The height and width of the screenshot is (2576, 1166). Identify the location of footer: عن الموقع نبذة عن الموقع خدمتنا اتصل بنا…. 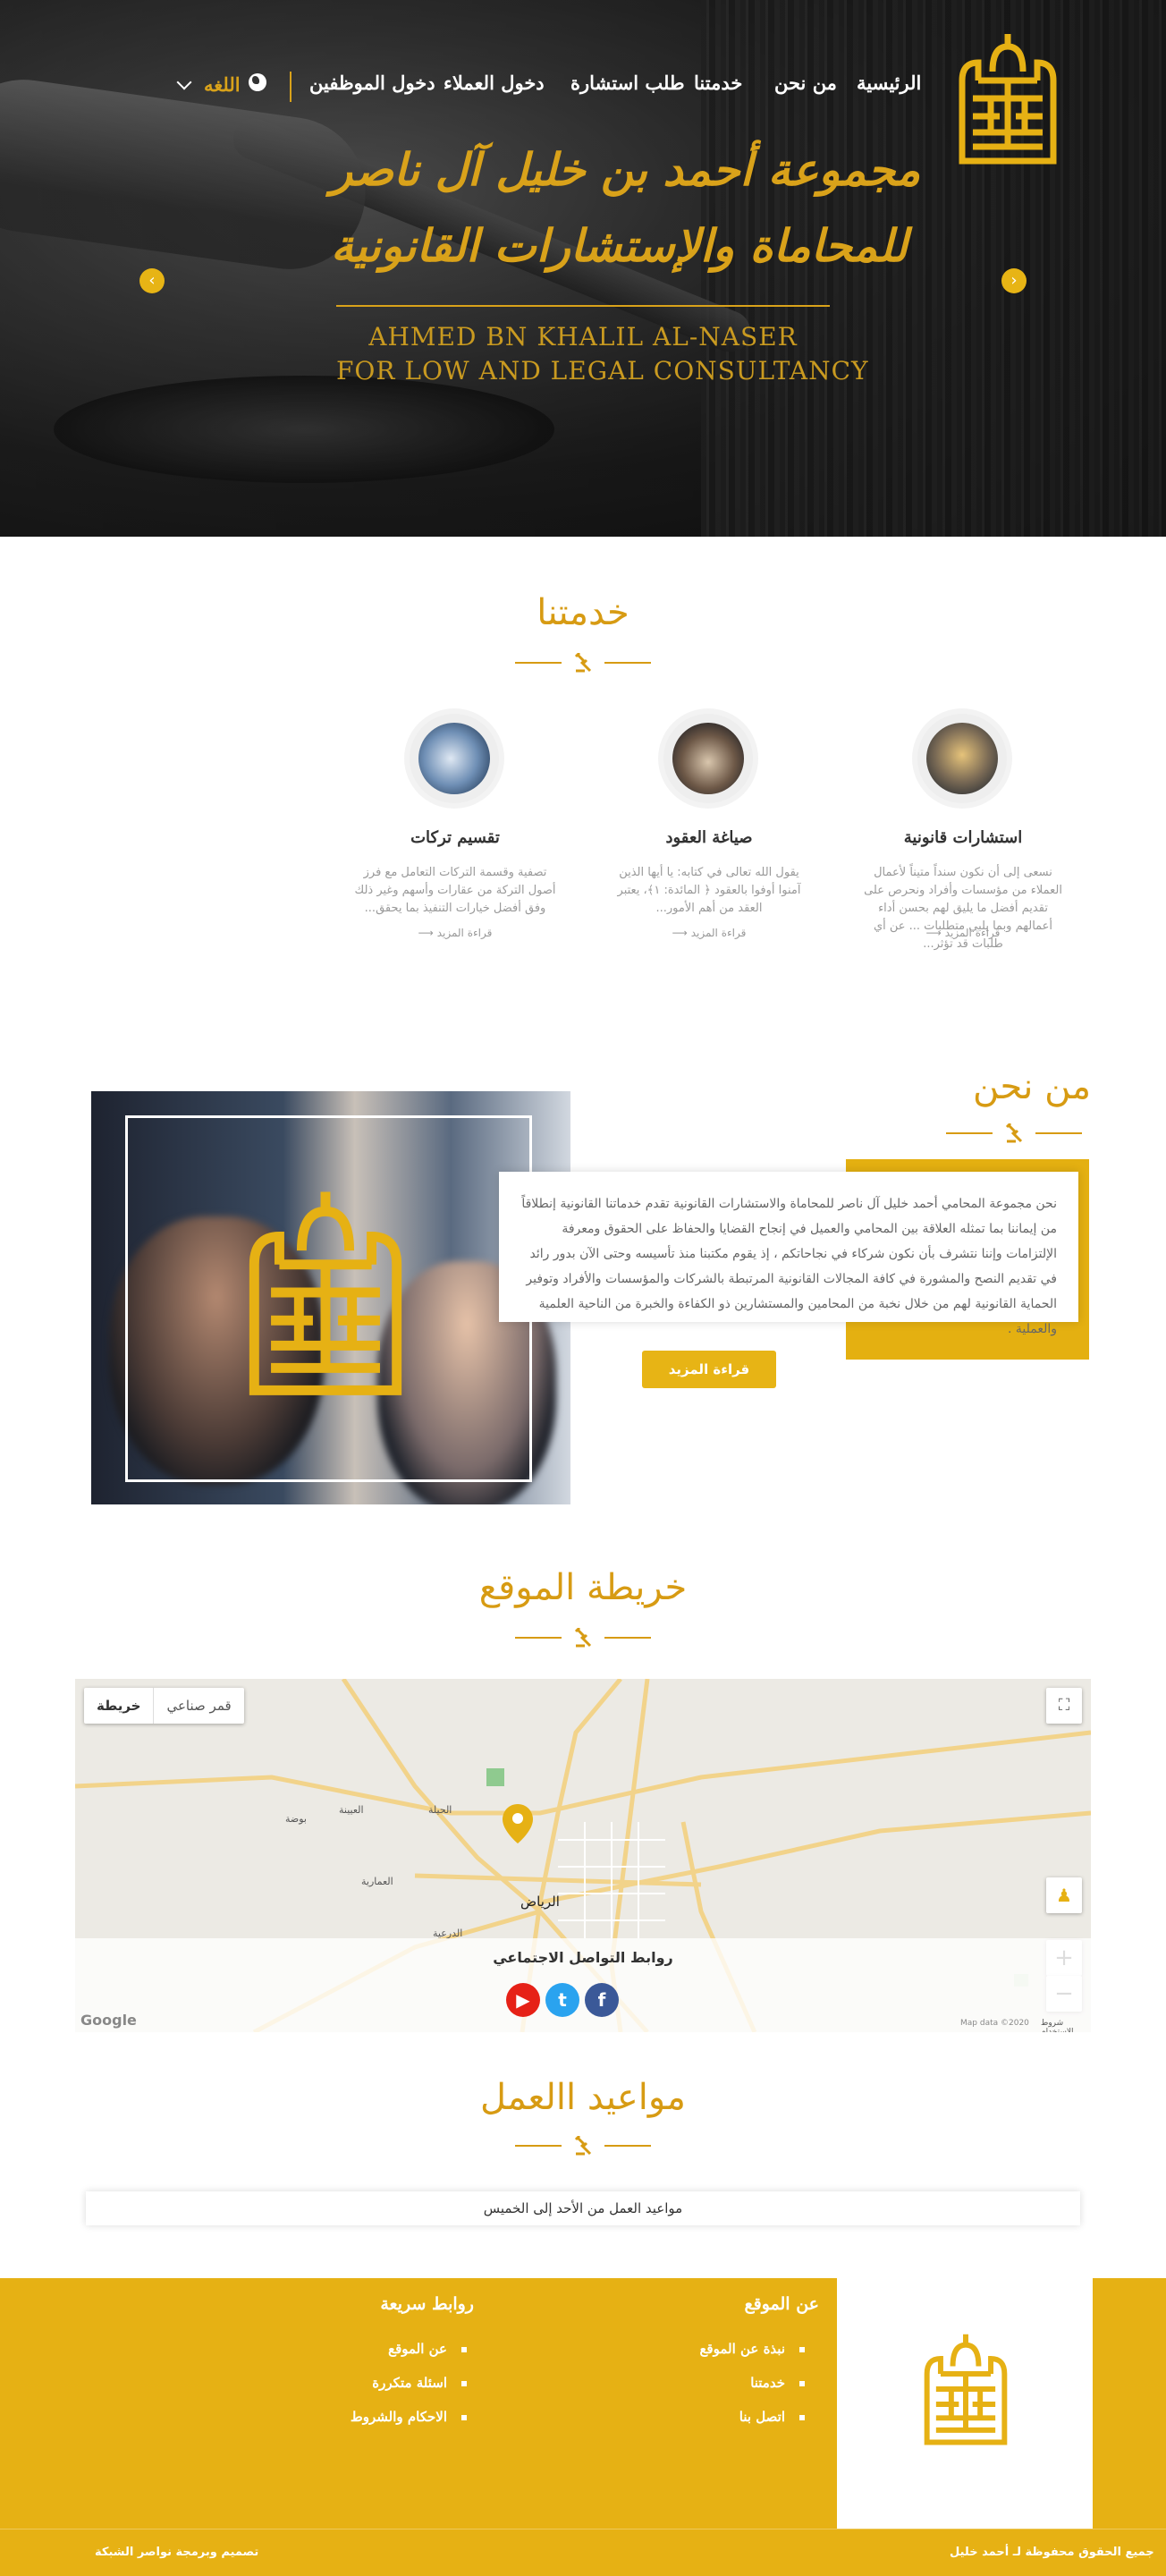
(583, 2403).